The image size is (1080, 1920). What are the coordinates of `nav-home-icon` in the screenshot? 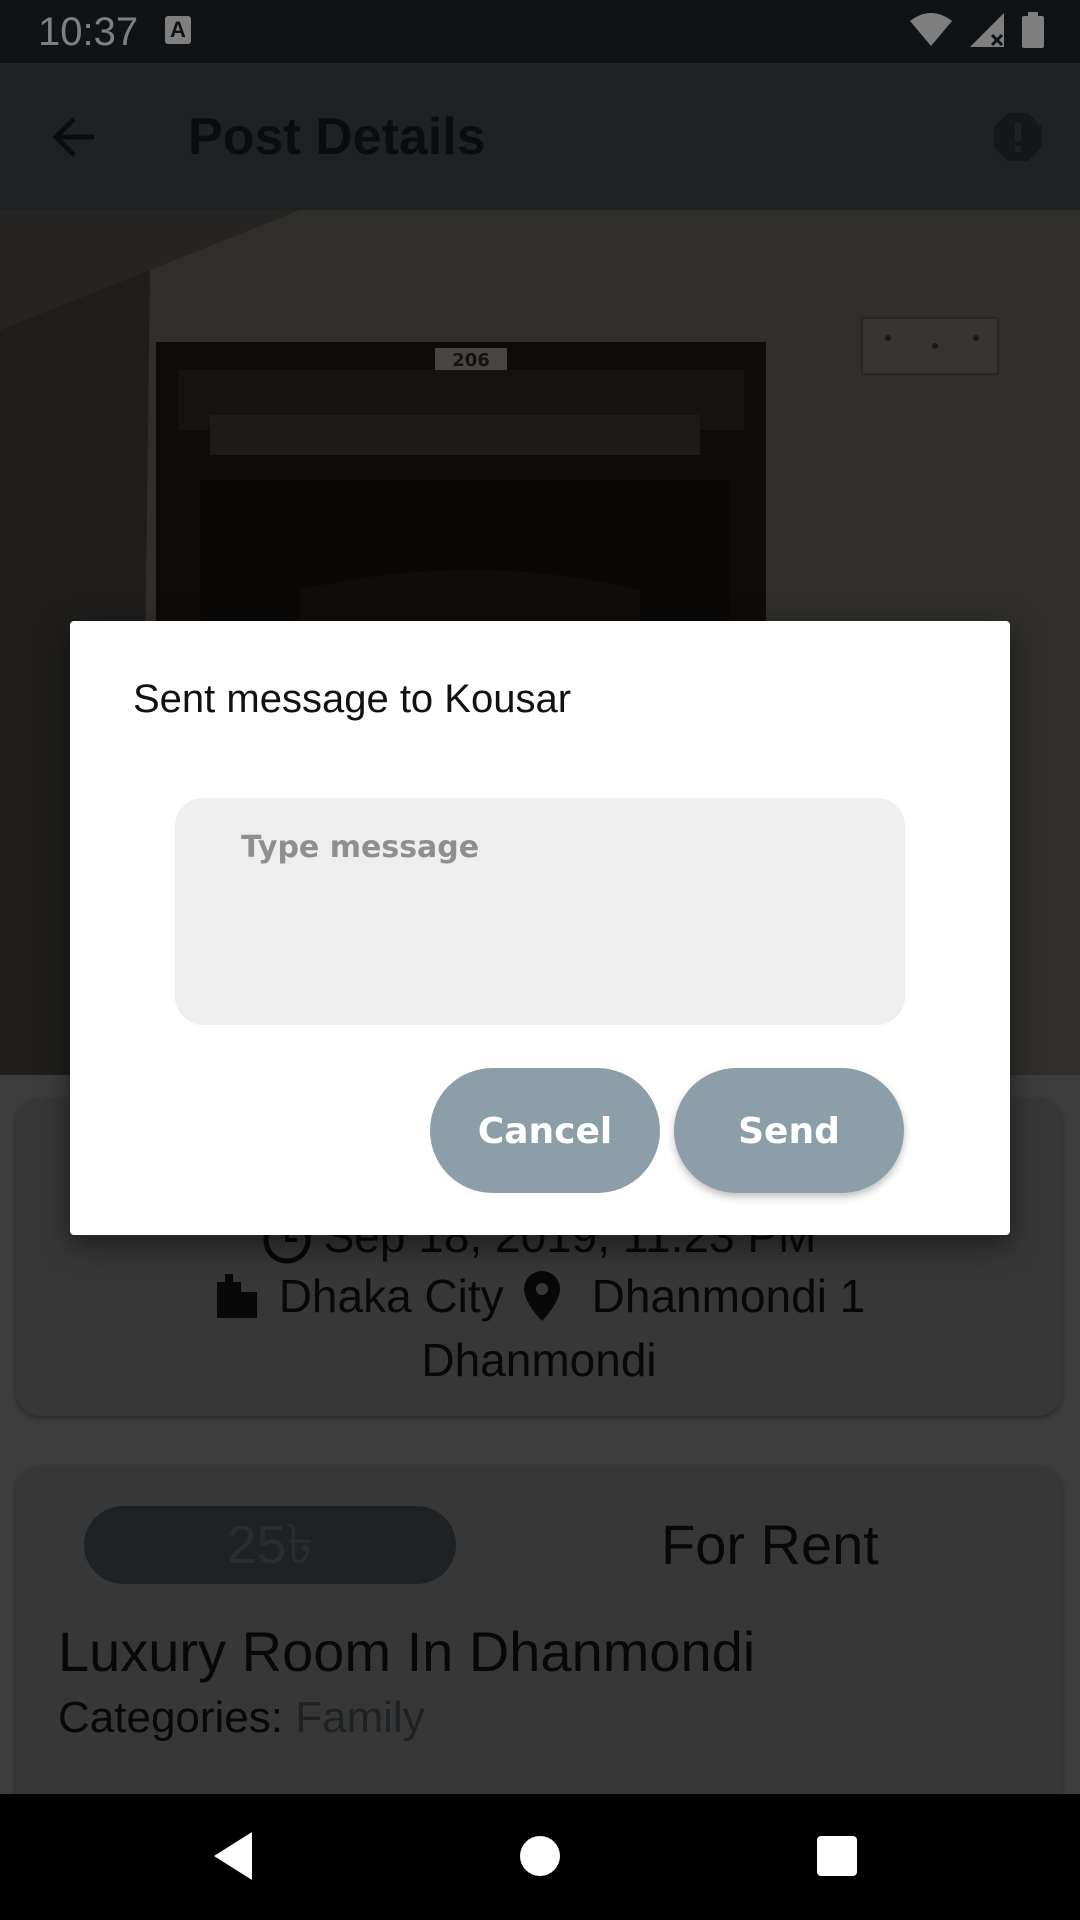 It's located at (540, 1856).